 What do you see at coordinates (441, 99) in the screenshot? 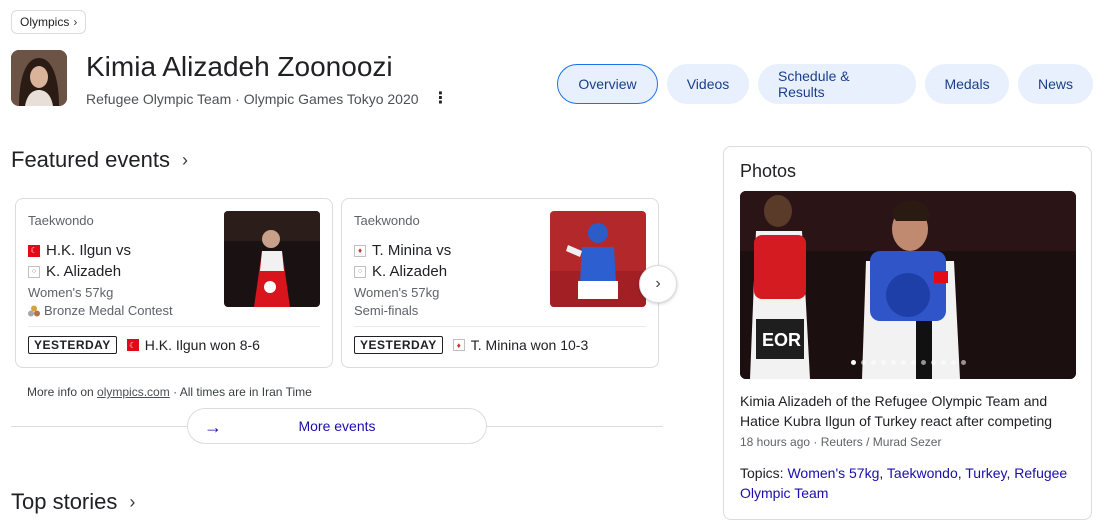
I see `more-vert-icon: ⋮` at bounding box center [441, 99].